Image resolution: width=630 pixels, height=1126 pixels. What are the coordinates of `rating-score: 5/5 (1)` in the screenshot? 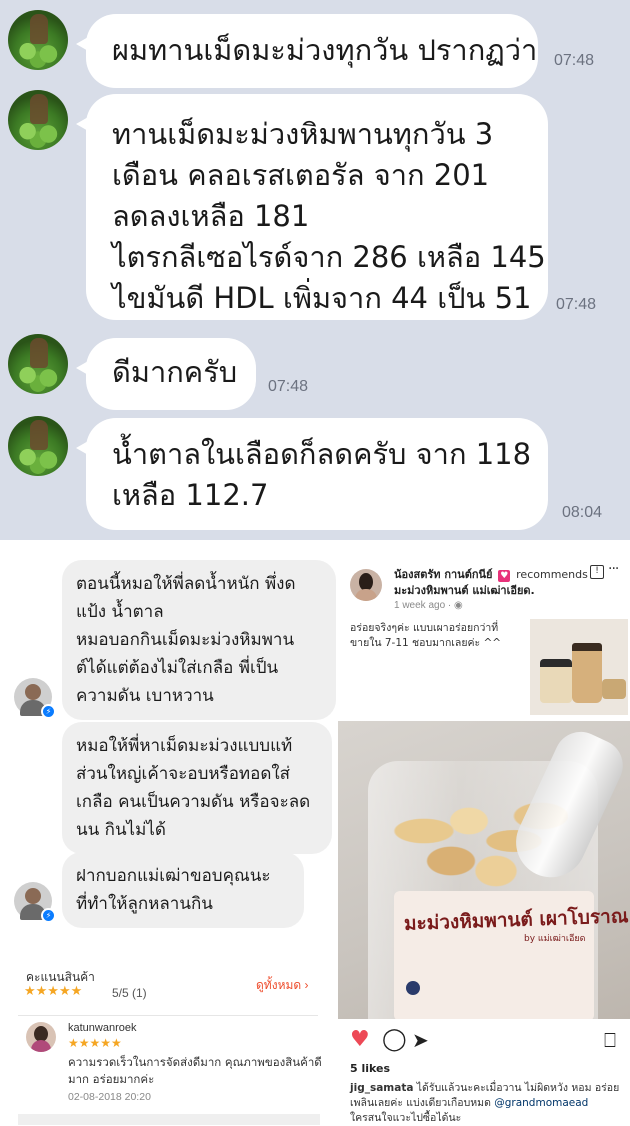 It's located at (129, 993).